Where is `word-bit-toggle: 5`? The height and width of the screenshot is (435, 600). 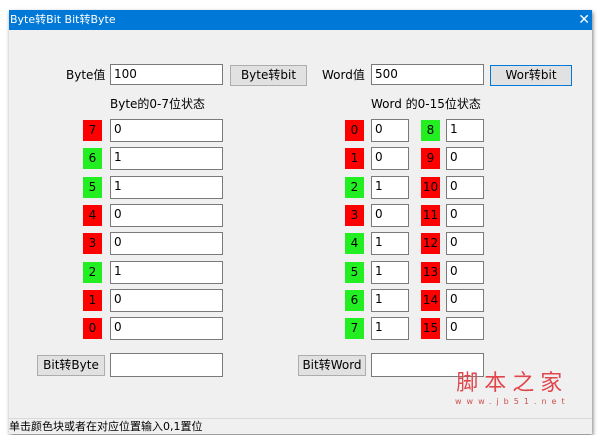
word-bit-toggle: 5 is located at coordinates (354, 272).